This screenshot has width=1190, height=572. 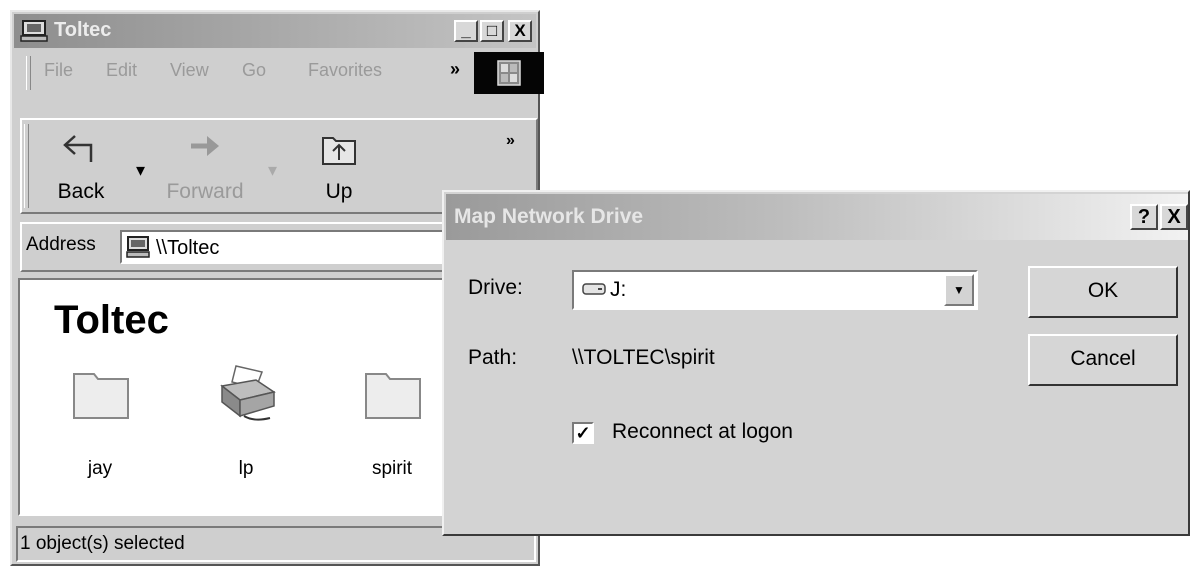 What do you see at coordinates (345, 70) in the screenshot?
I see `menu-favorites: Favorites` at bounding box center [345, 70].